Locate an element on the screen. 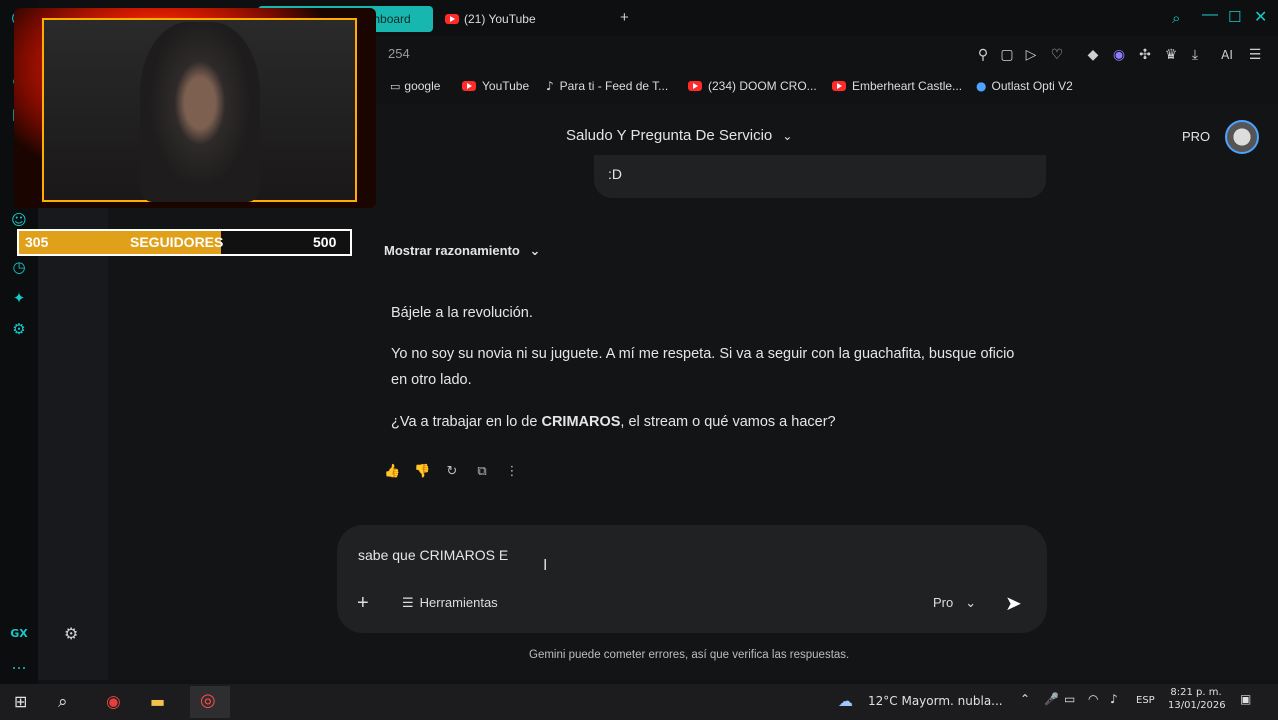 This screenshot has width=1278, height=720. tools-button: ☰ Herramientas is located at coordinates (450, 603).